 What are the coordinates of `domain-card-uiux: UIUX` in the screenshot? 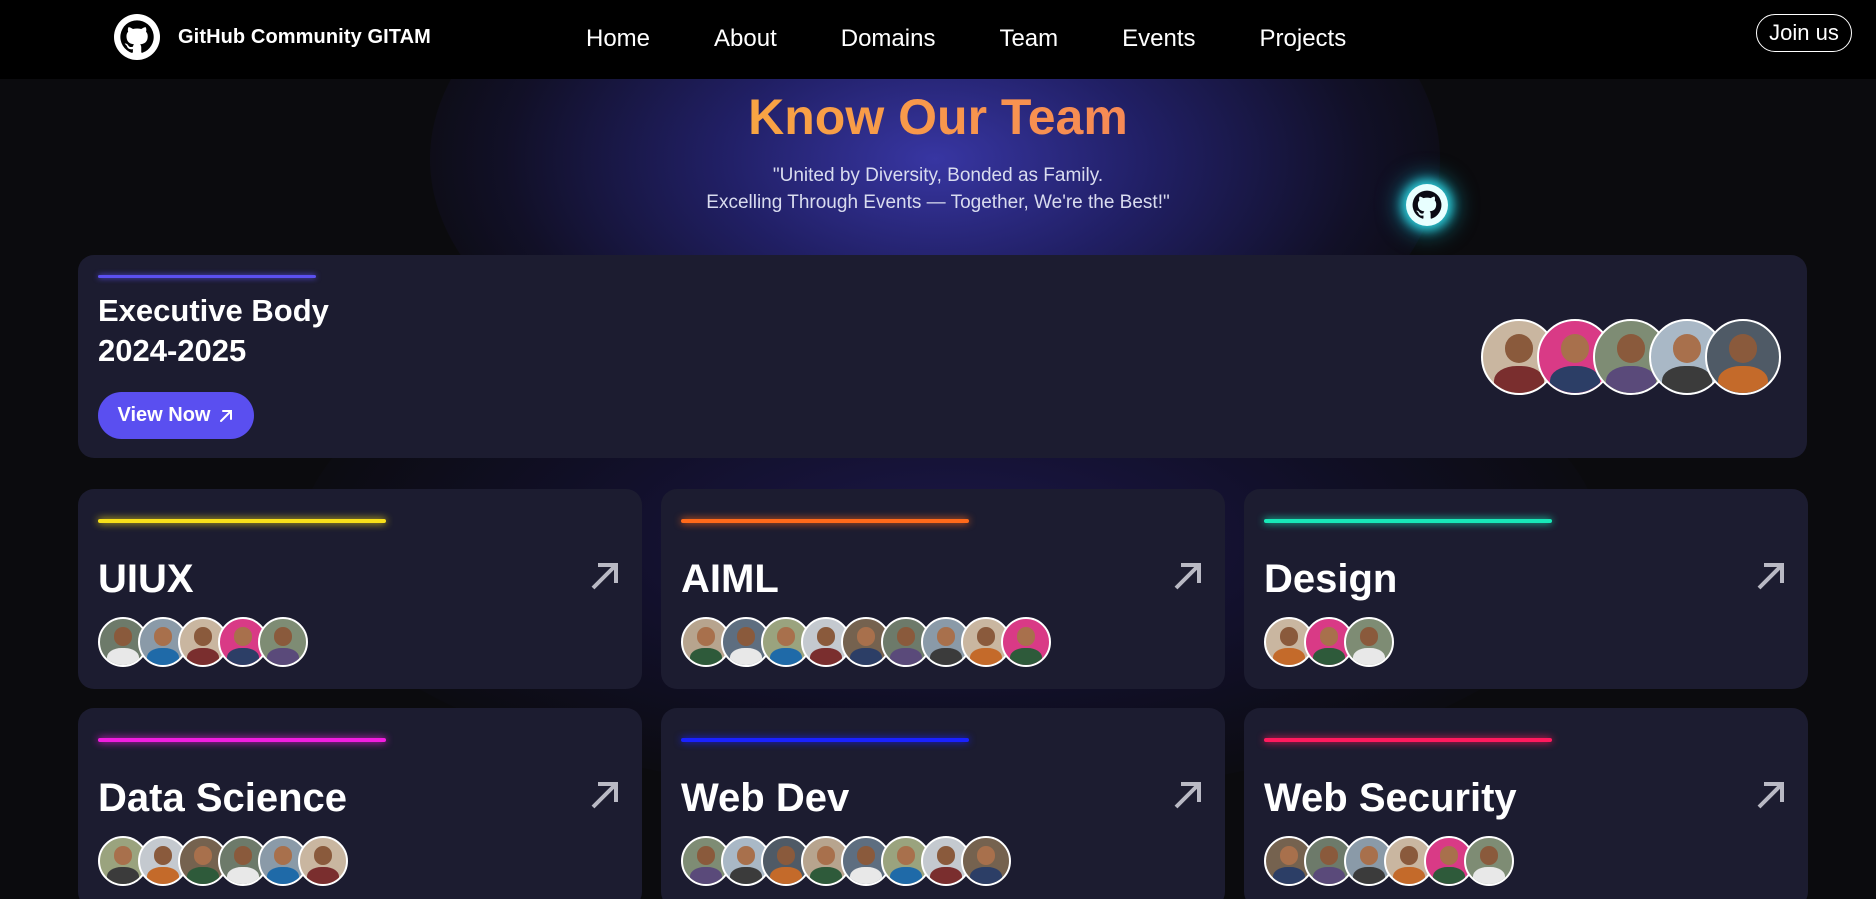 It's located at (360, 589).